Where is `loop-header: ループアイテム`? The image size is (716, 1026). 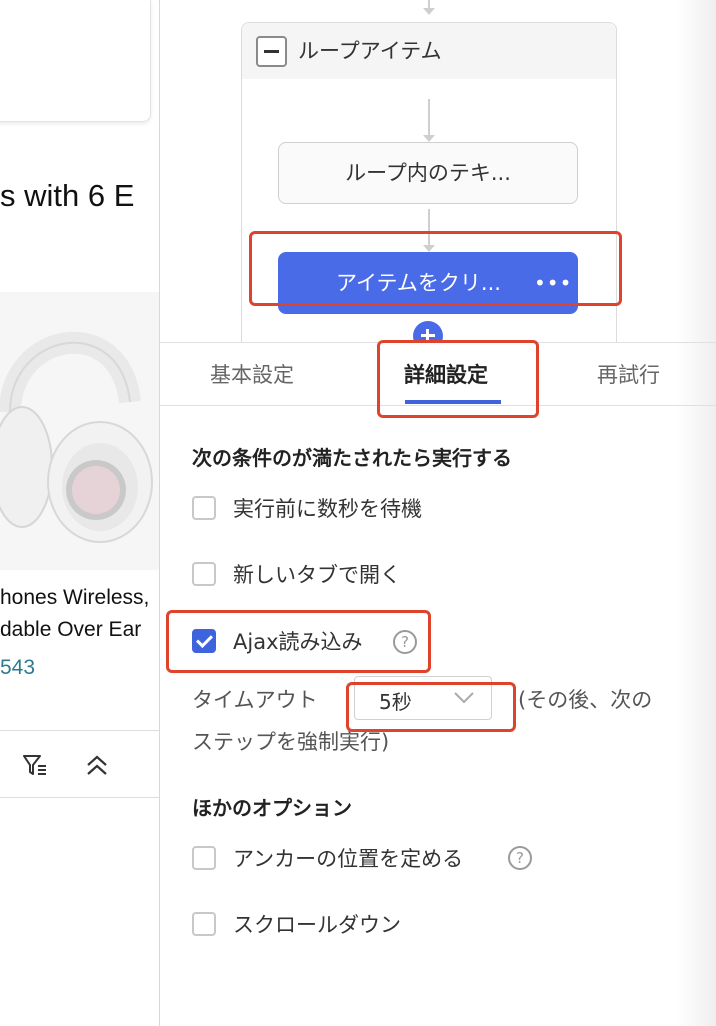
loop-header: ループアイテム is located at coordinates (429, 51).